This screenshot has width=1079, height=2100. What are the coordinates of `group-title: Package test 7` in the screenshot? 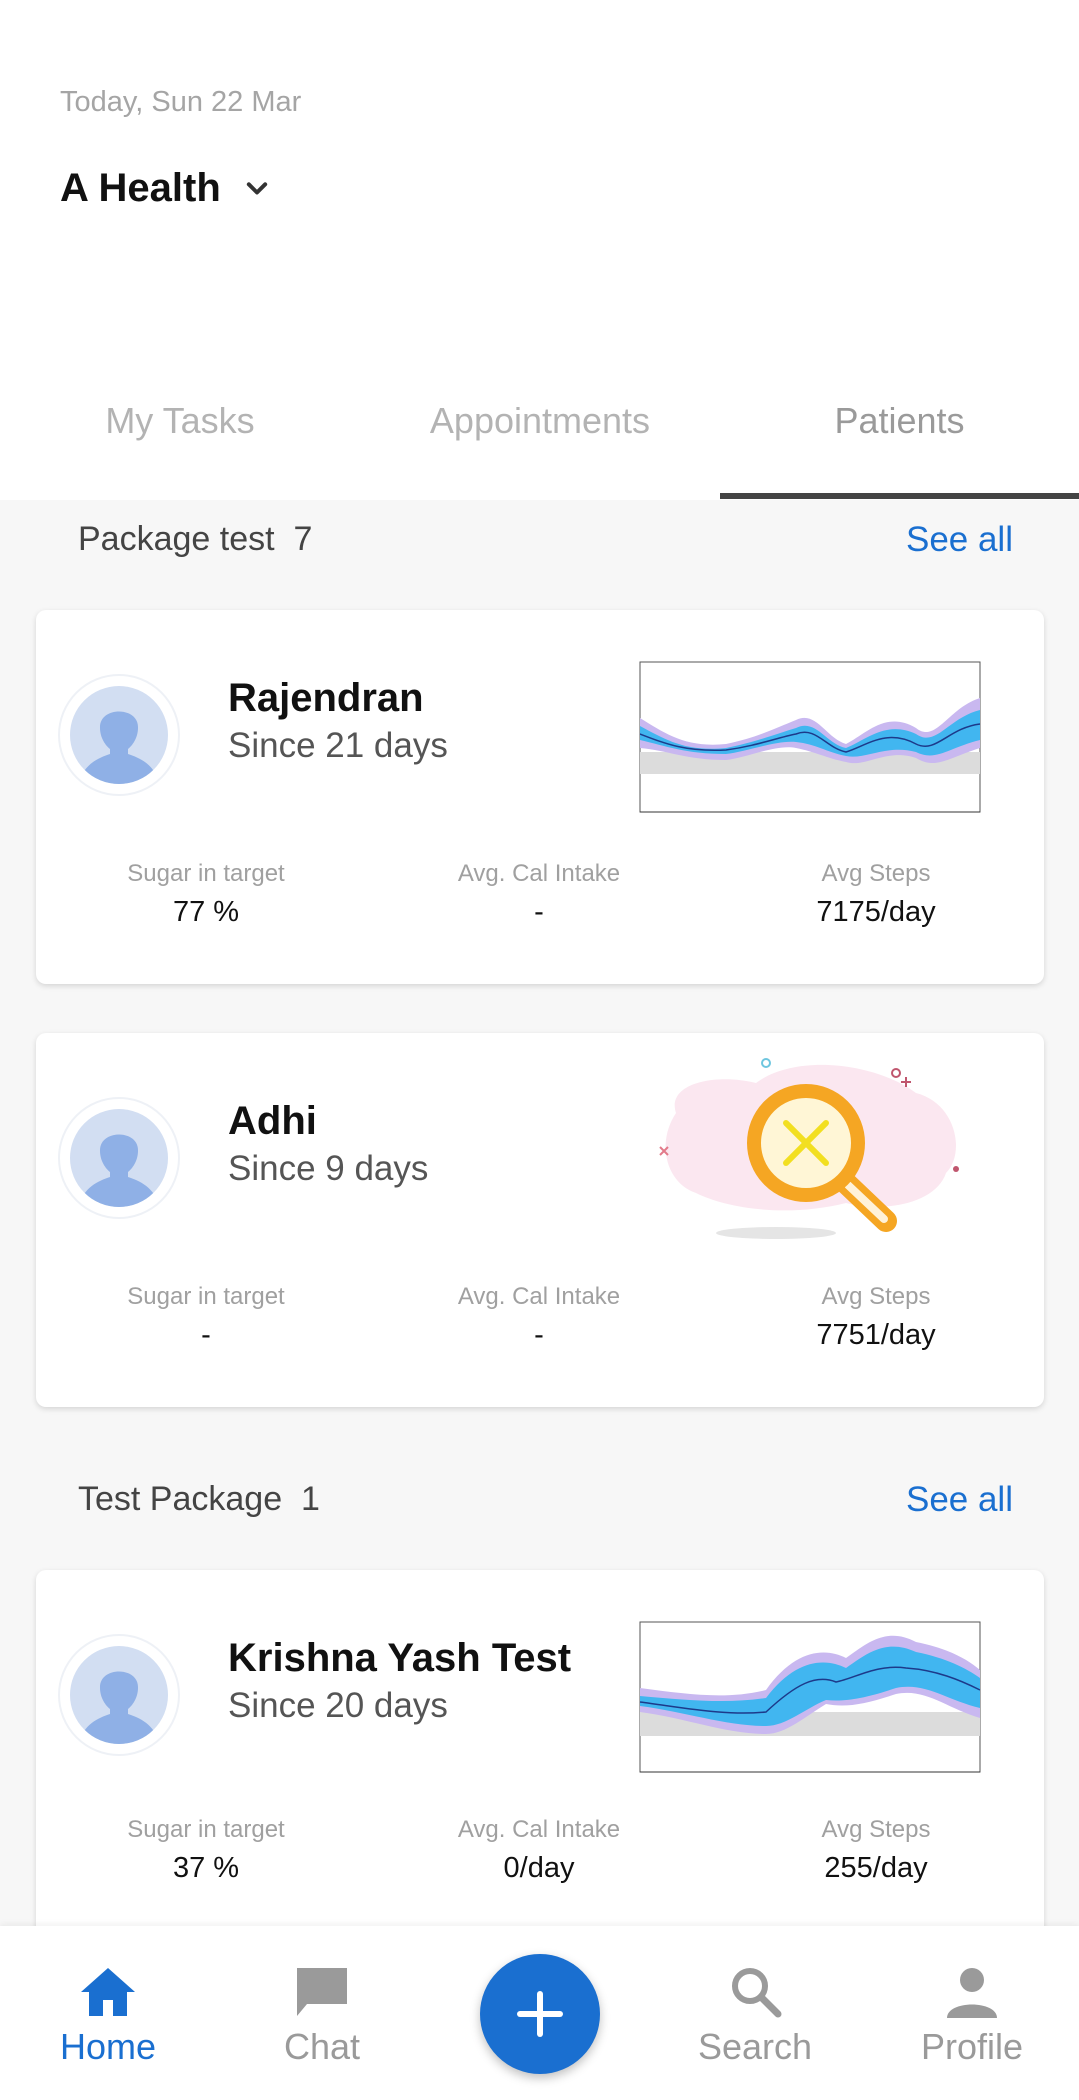 It's located at (195, 539).